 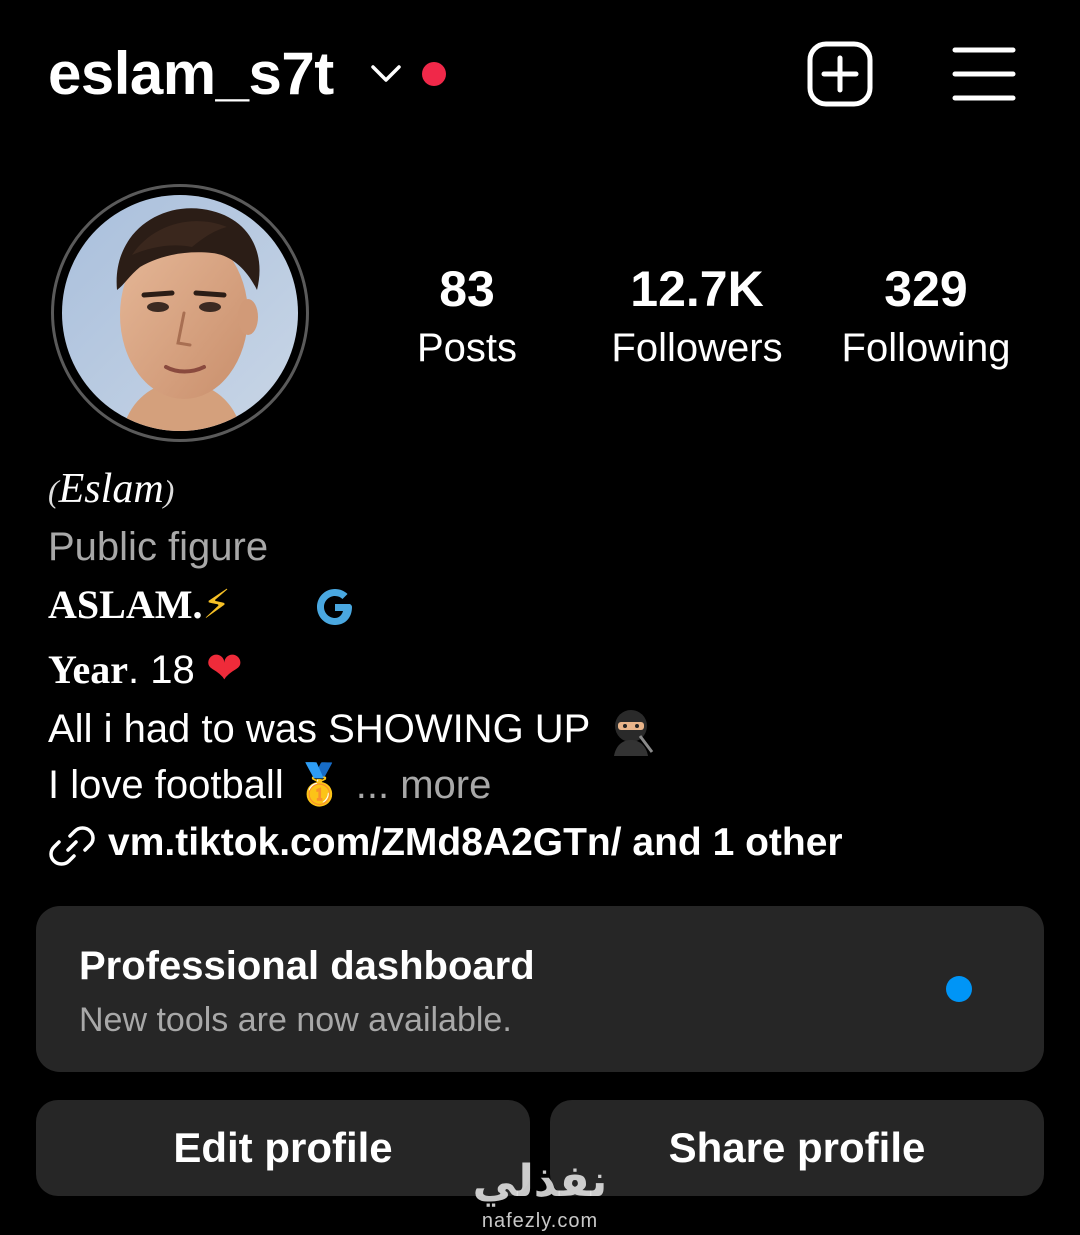 What do you see at coordinates (307, 966) in the screenshot?
I see `dashboard-title: Professional dashboard` at bounding box center [307, 966].